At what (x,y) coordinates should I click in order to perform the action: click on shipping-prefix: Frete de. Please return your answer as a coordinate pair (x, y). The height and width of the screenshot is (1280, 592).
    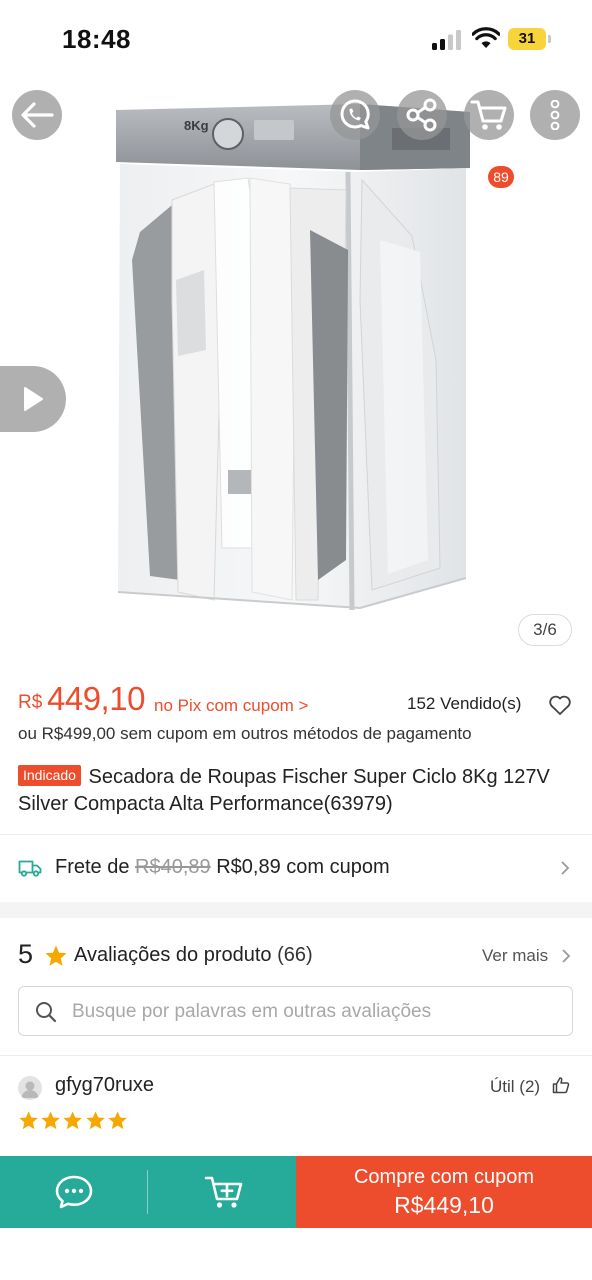
    Looking at the image, I should click on (92, 867).